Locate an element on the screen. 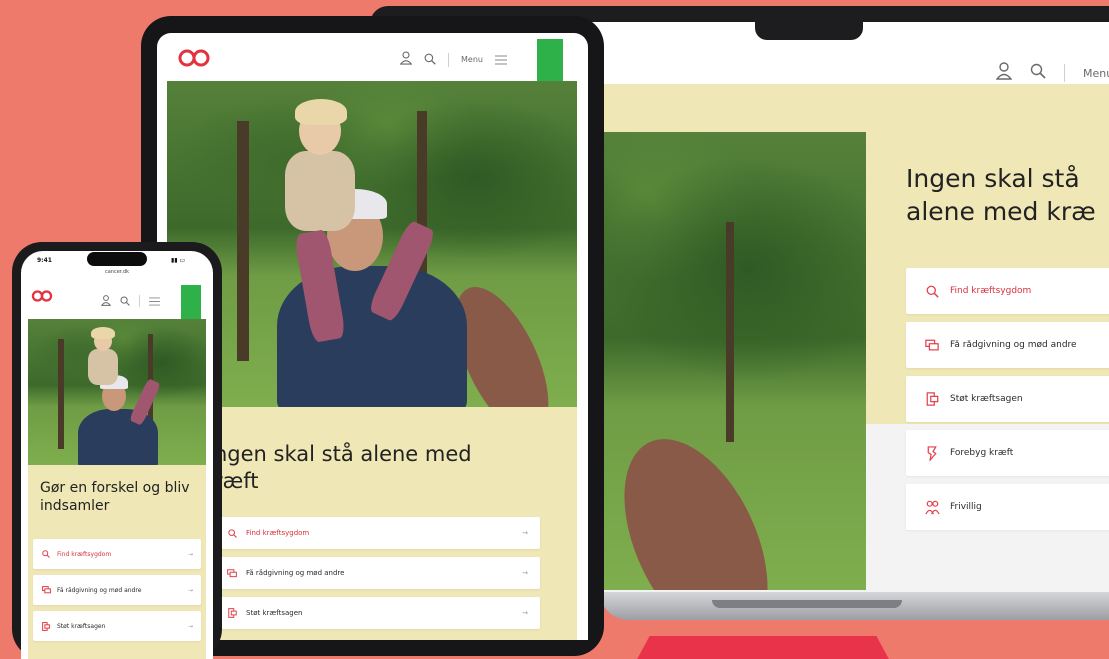 This screenshot has width=1109, height=659. volunteer-icon is located at coordinates (932, 507).